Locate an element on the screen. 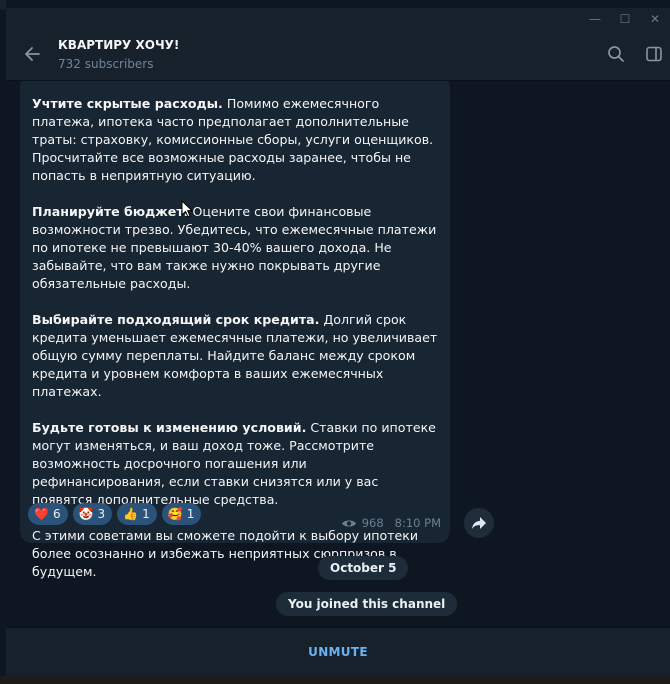  reaction-clown: 🤡 3 is located at coordinates (92, 514).